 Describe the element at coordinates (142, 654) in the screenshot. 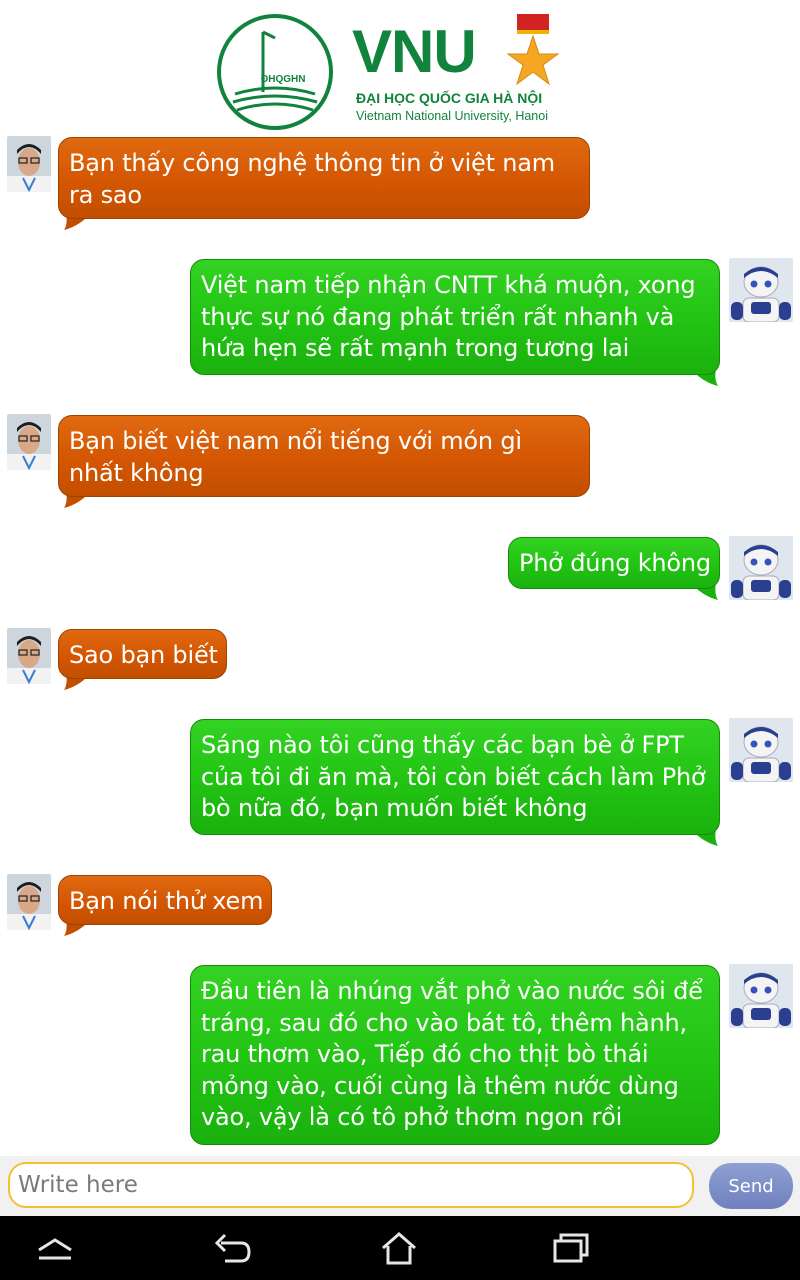

I see `message-bubble-user: Sao bạn biết` at that location.